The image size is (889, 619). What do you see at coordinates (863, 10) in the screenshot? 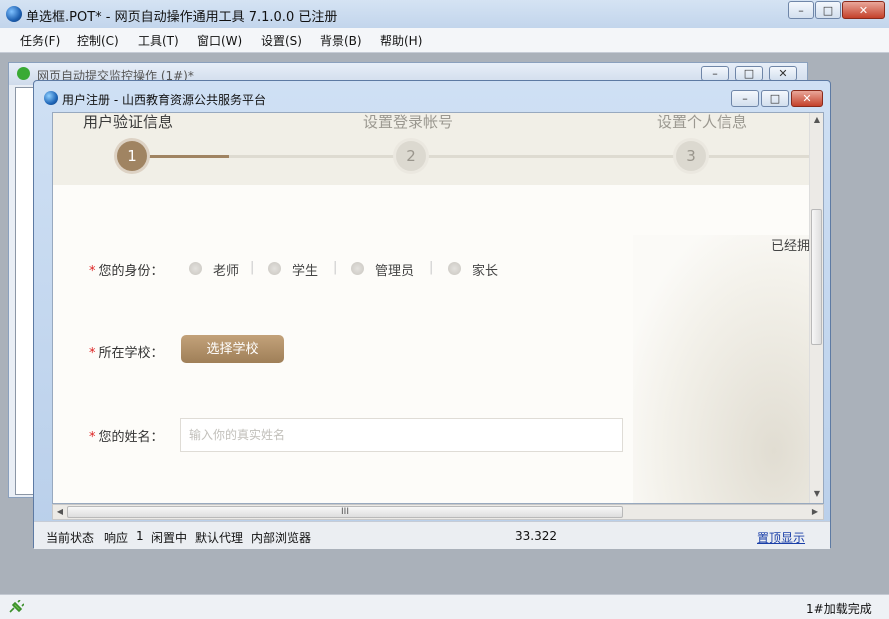
I see `close-button: ✕` at bounding box center [863, 10].